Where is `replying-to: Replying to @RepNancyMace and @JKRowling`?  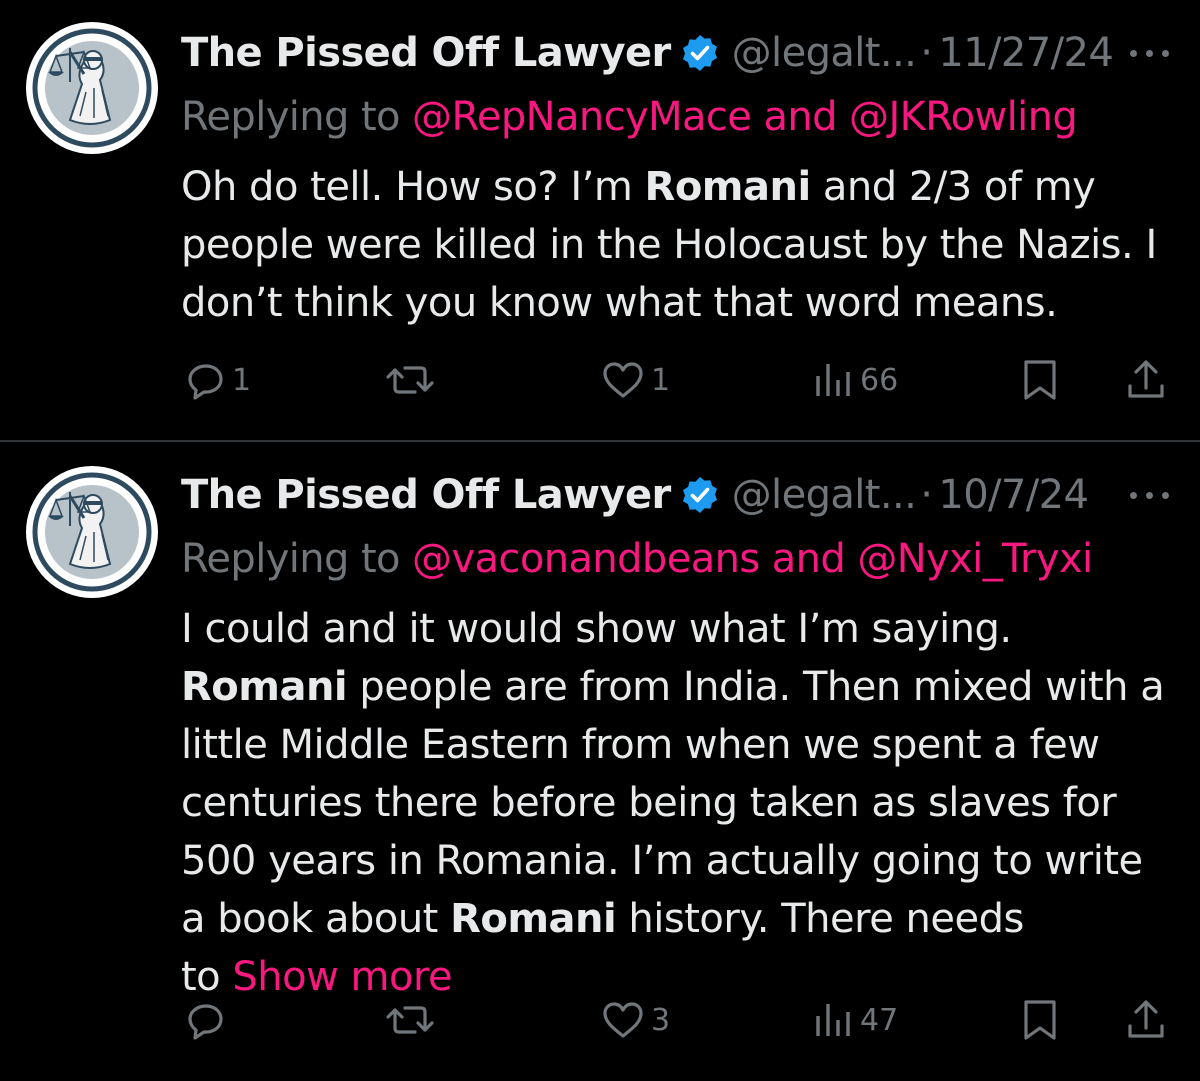
replying-to: Replying to @RepNancyMace and @JKRowling is located at coordinates (629, 117).